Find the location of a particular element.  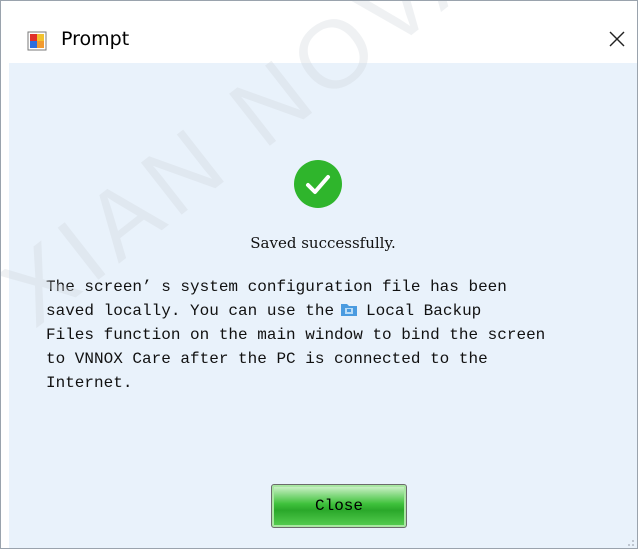

app-icon is located at coordinates (37, 41).